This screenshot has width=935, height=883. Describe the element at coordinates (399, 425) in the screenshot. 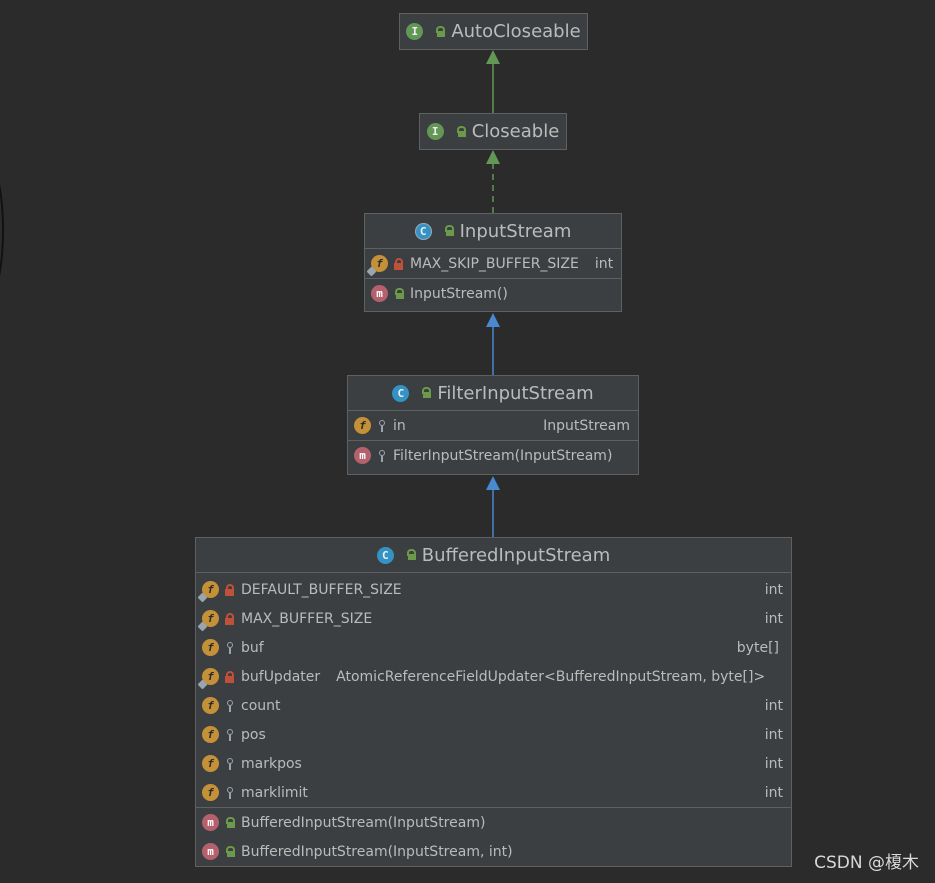

I see `field-name: in` at that location.